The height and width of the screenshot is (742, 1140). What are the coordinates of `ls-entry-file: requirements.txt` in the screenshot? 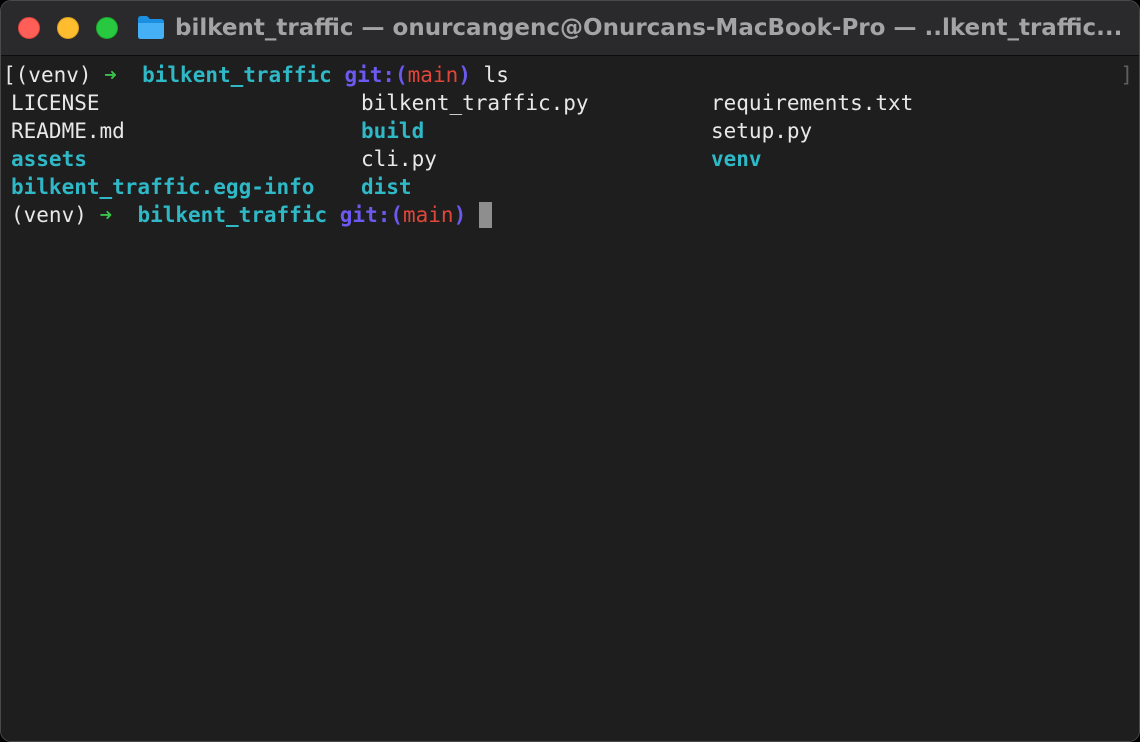 It's located at (812, 103).